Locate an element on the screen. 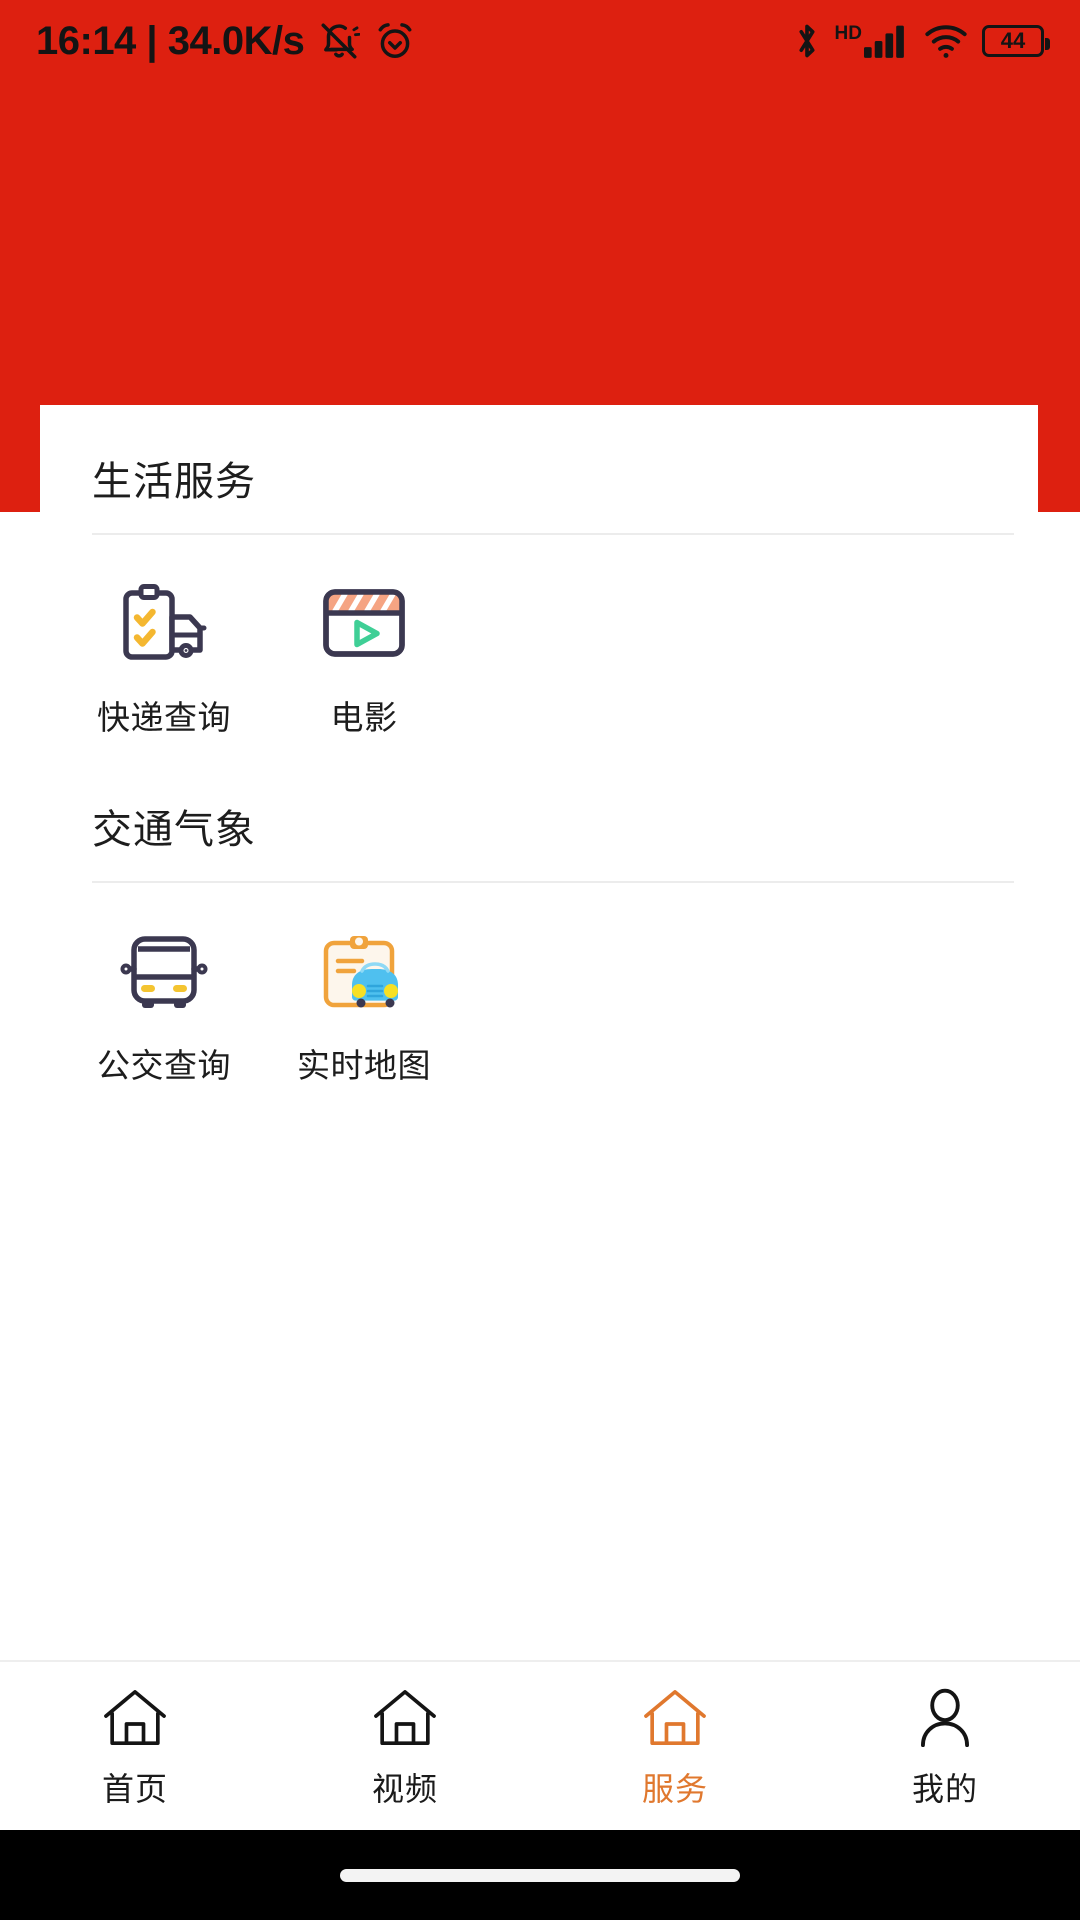  system-gesture-bar is located at coordinates (540, 1875).